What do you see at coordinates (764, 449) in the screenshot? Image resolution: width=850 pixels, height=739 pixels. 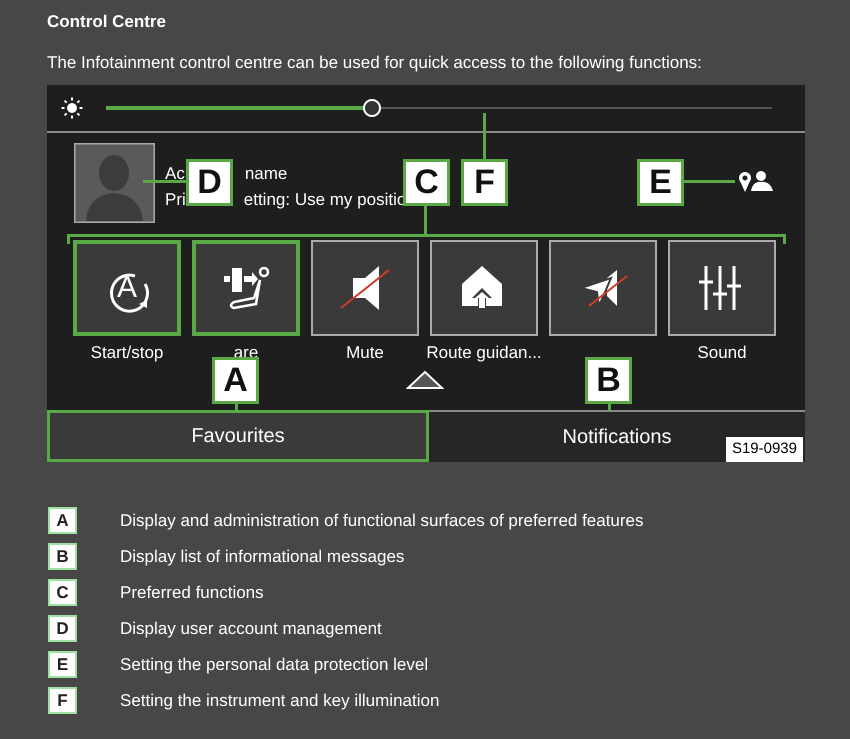 I see `figure-code: S19-0939` at bounding box center [764, 449].